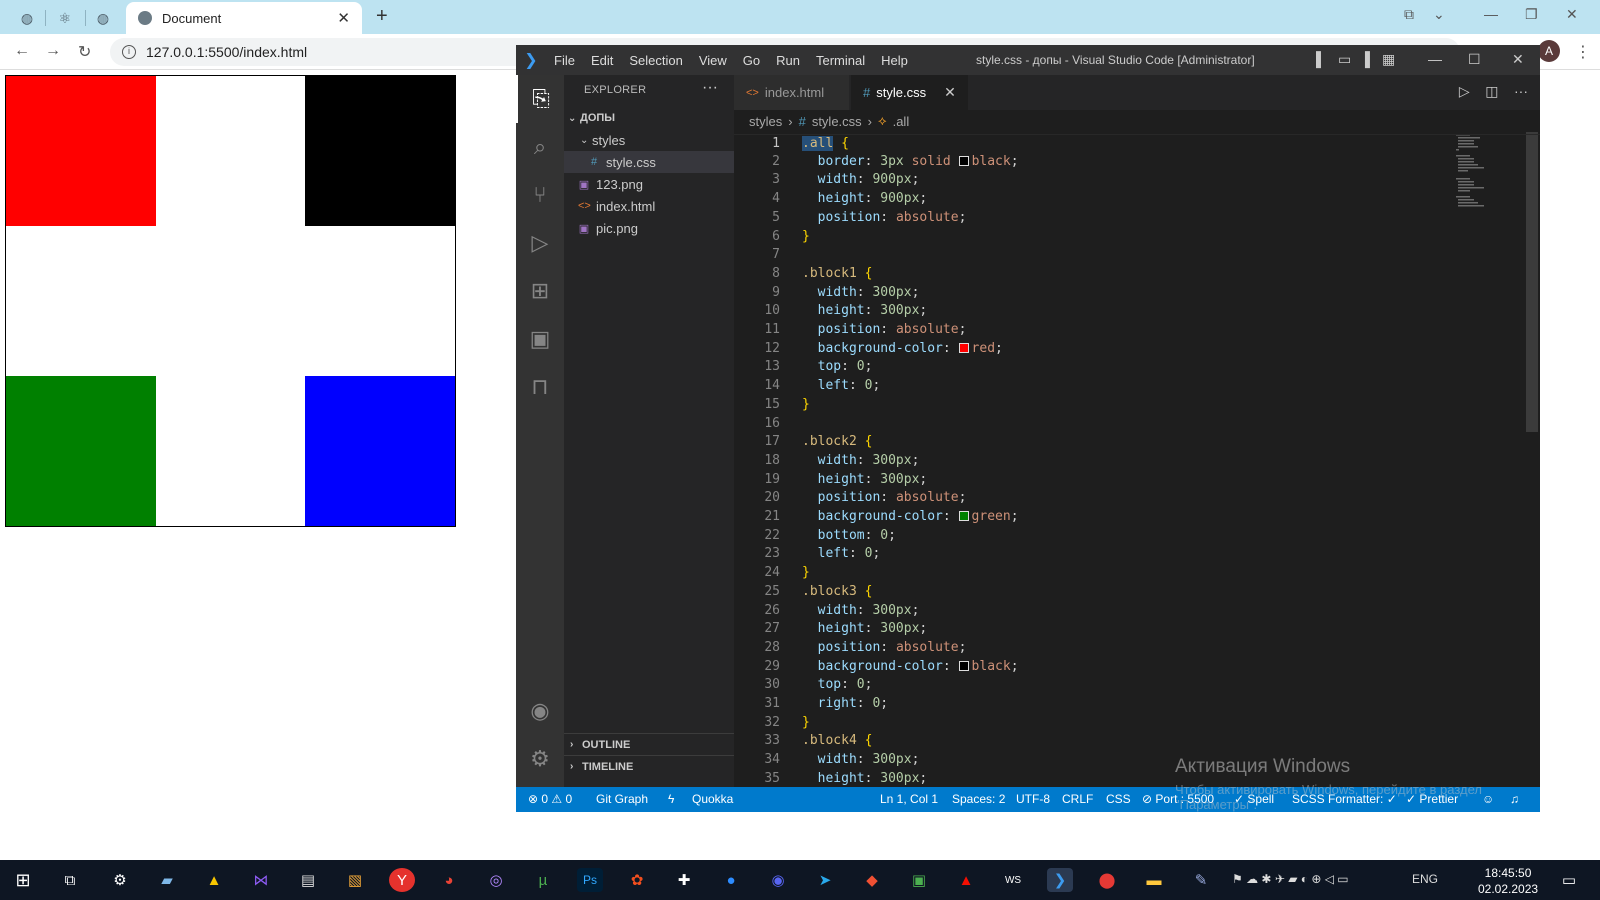 The height and width of the screenshot is (900, 1600). I want to click on close-window-button: ✕, so click(1572, 14).